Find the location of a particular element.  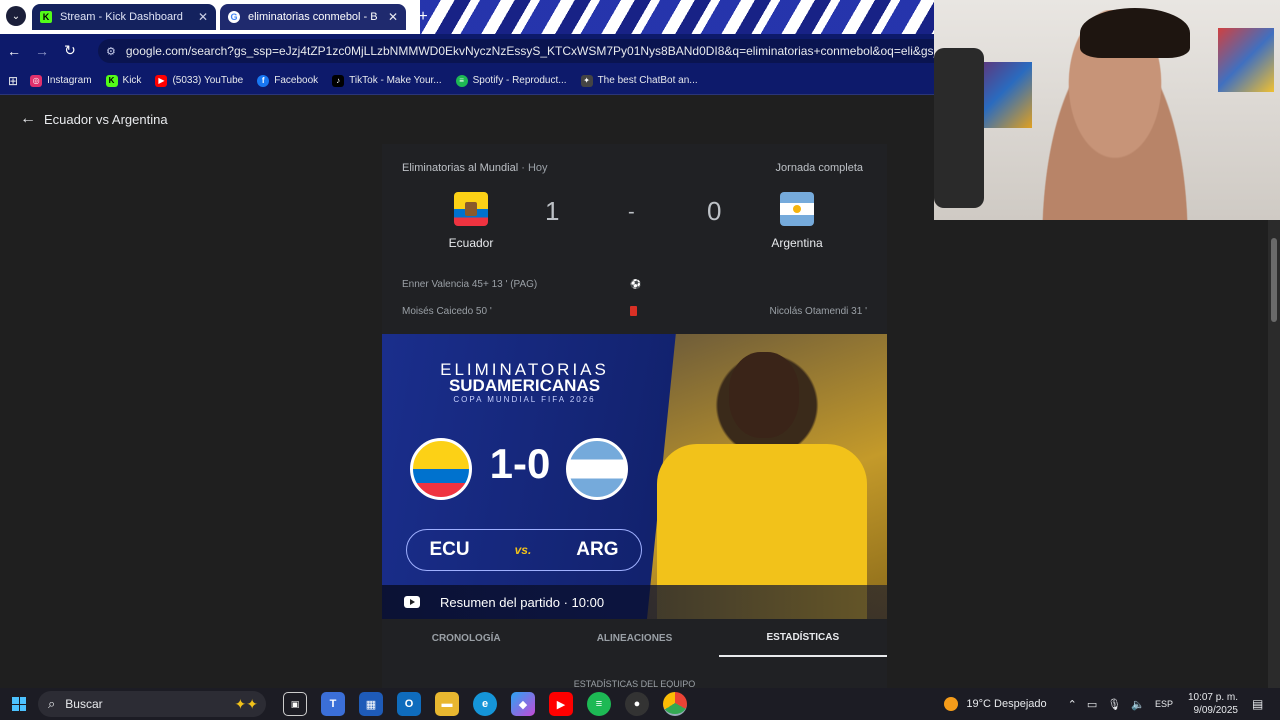

away-card-event: Nicolás Otamendi 31 ' is located at coordinates (818, 311).